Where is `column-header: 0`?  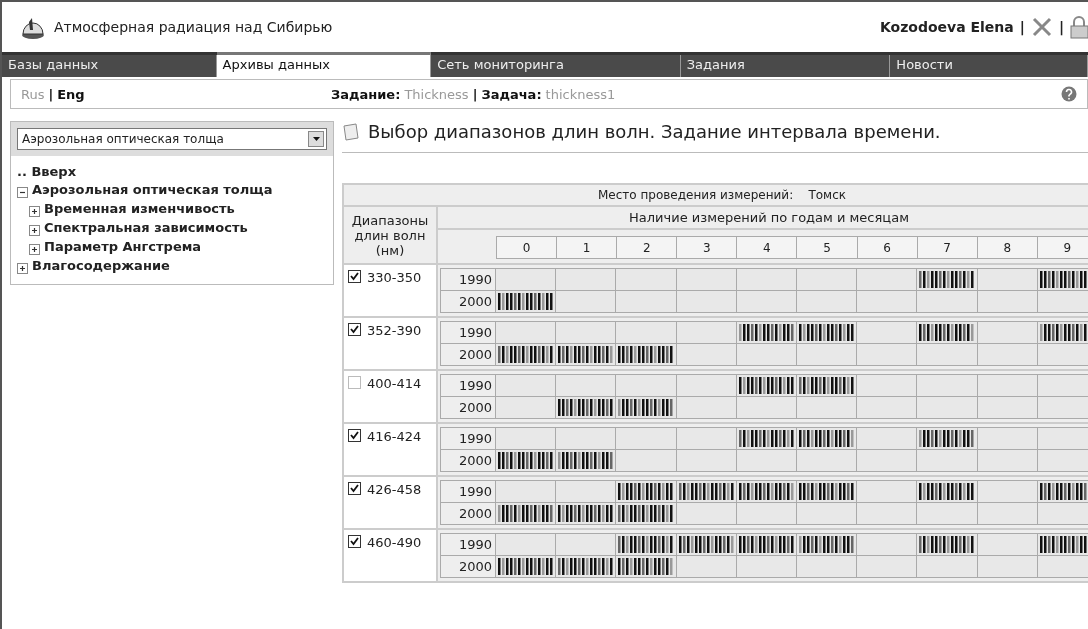
column-header: 0 is located at coordinates (526, 247).